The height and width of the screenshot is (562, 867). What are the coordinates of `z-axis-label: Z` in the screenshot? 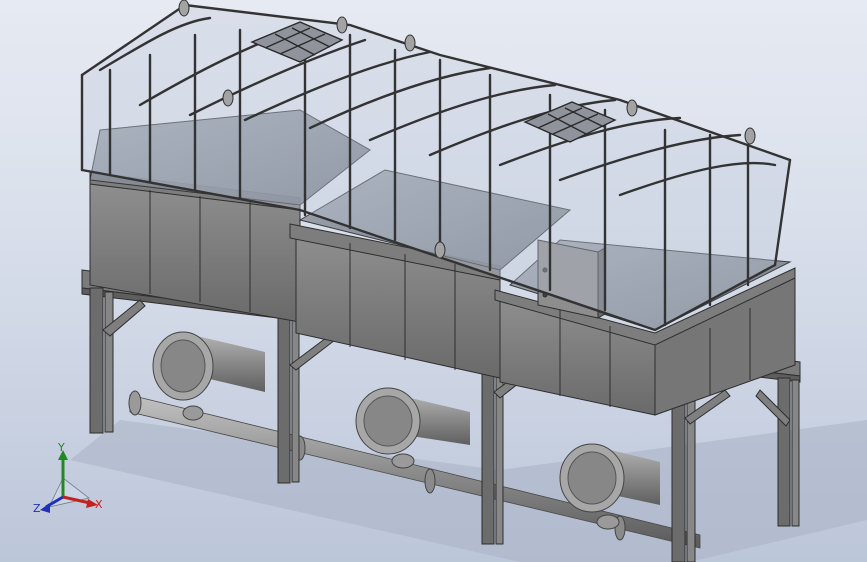 It's located at (37, 508).